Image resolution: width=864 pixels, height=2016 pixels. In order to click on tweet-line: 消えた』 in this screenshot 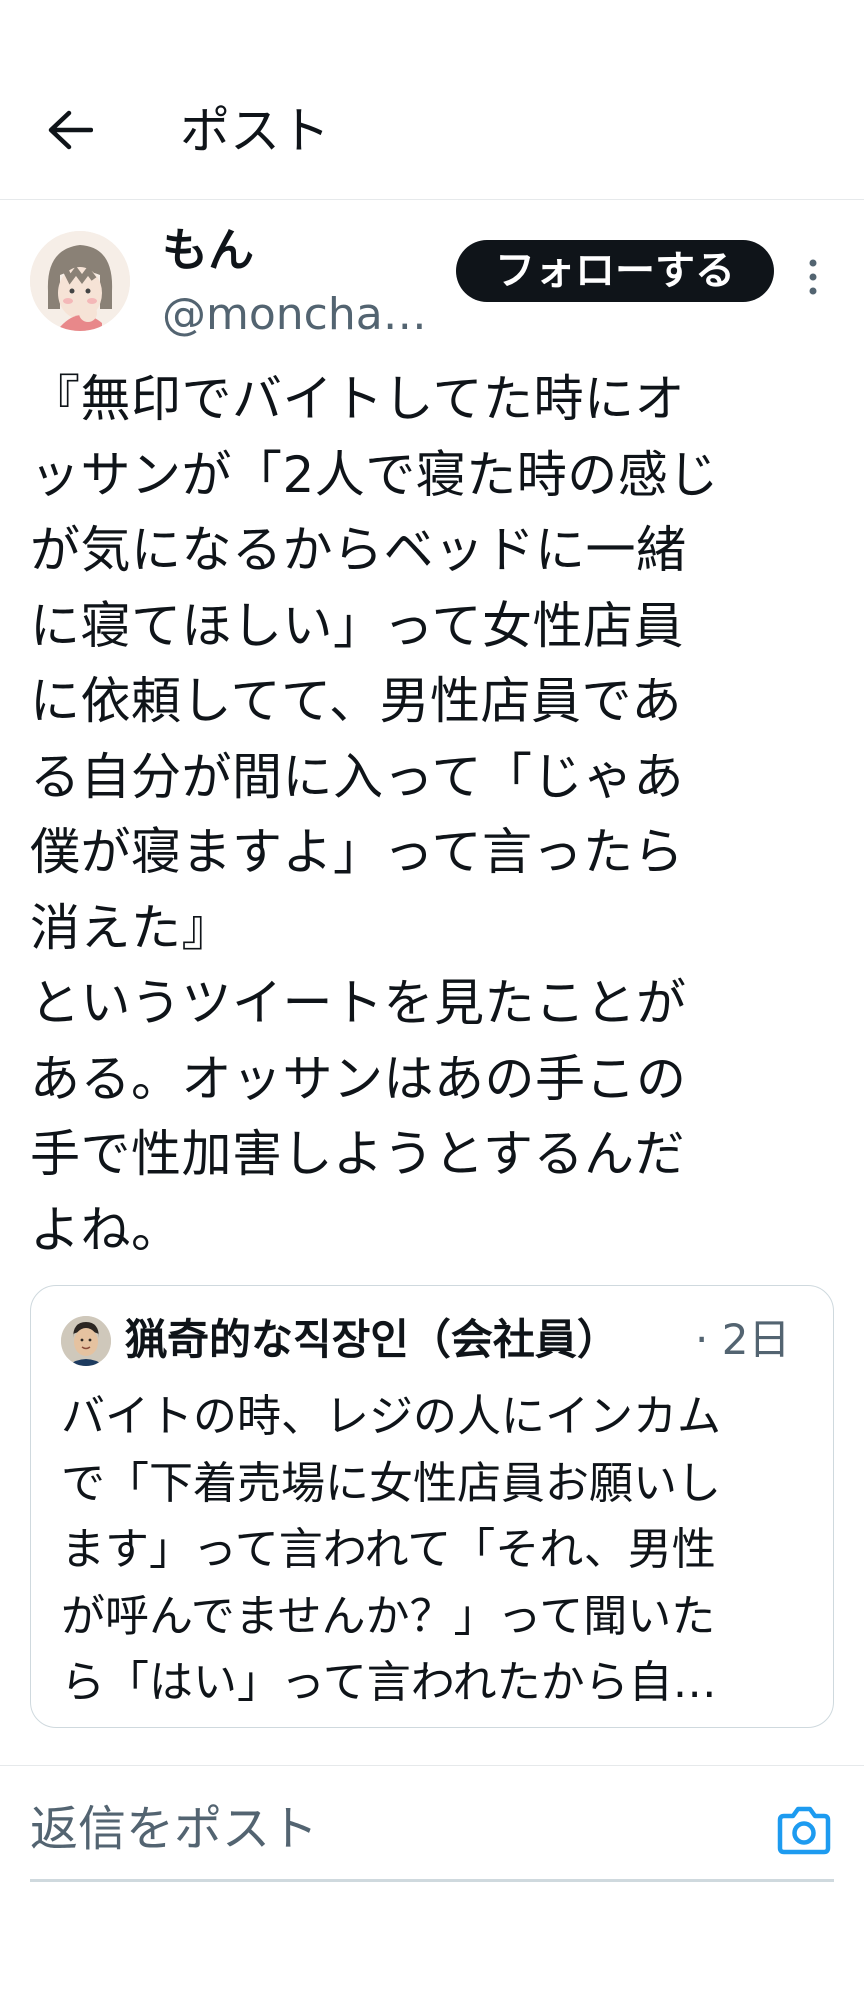, I will do `click(131, 927)`.